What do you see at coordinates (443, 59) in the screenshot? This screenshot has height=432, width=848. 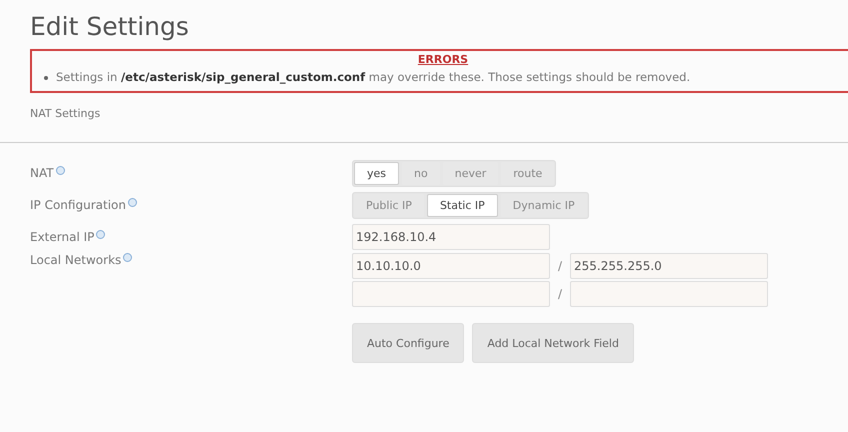 I see `error-title: ERRORS` at bounding box center [443, 59].